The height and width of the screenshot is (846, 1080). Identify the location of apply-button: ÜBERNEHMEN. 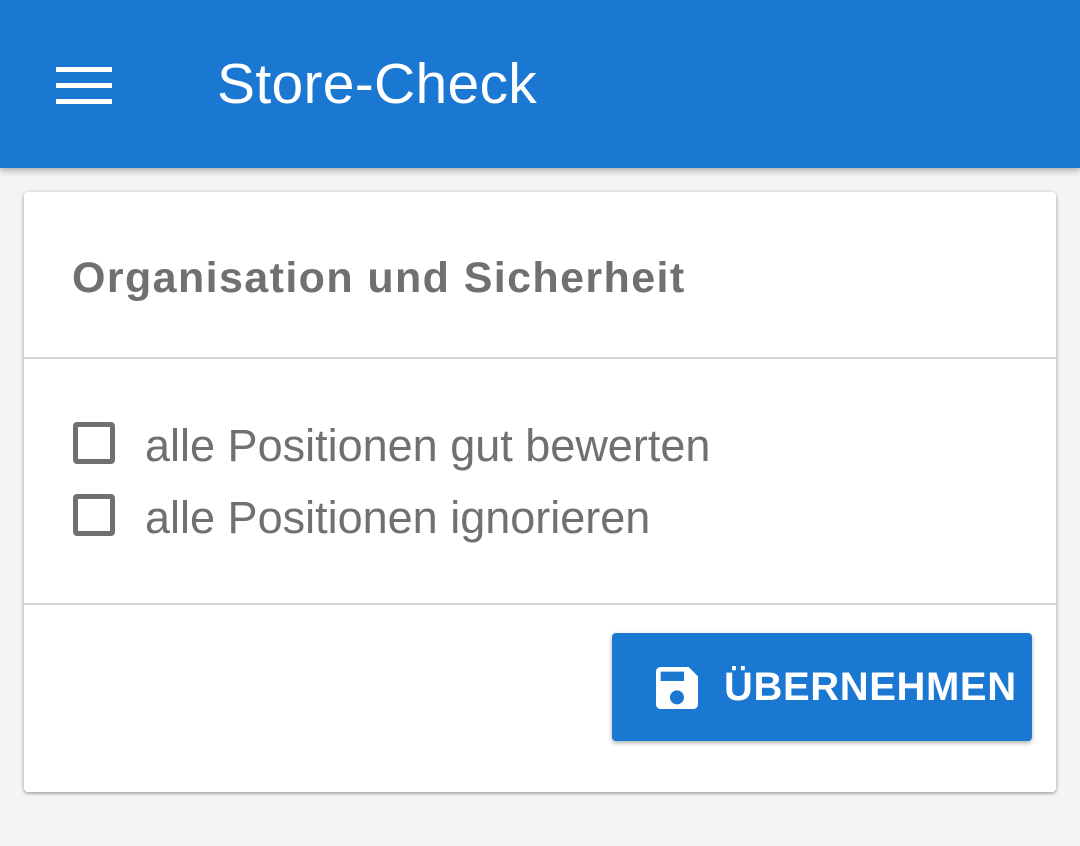
(822, 687).